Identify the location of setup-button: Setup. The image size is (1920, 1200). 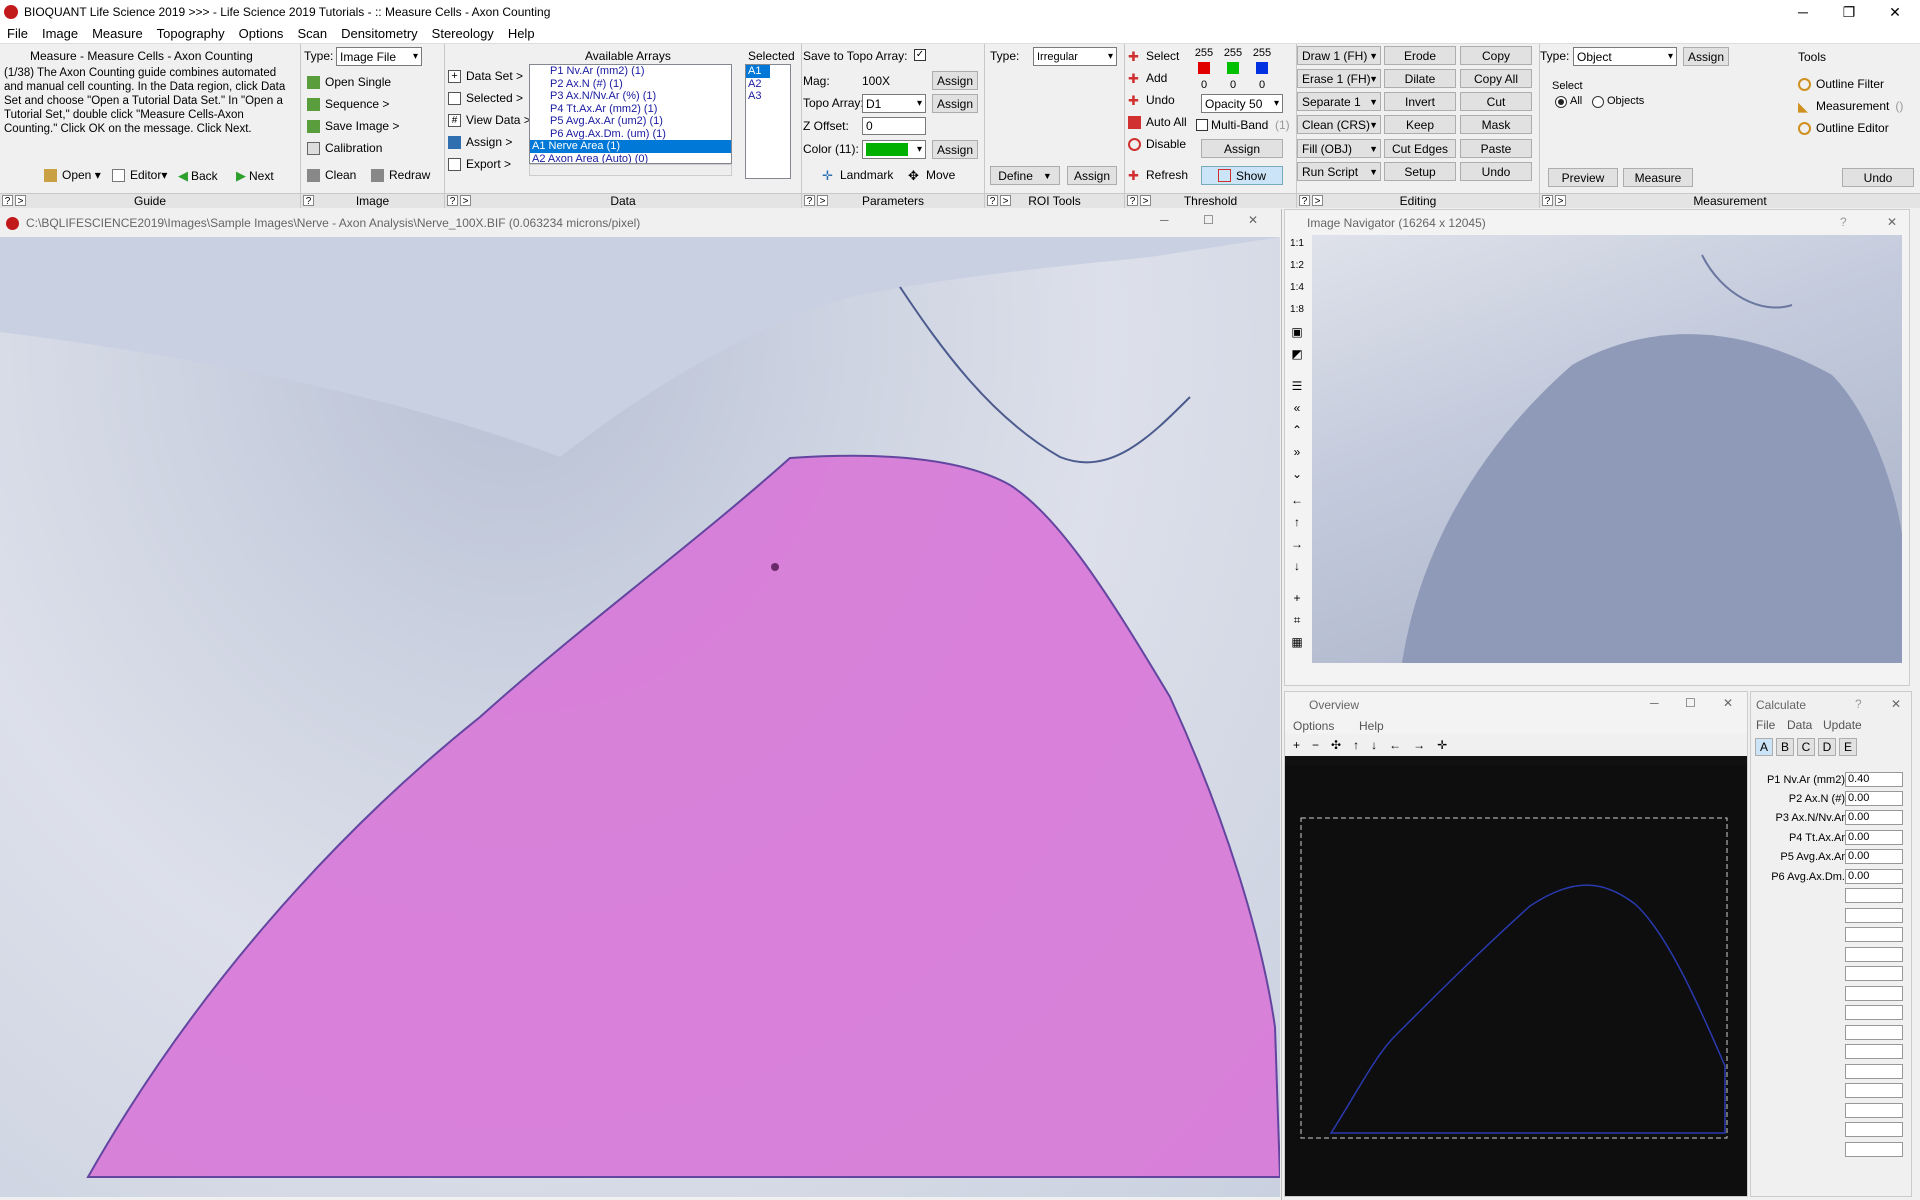
(1420, 171).